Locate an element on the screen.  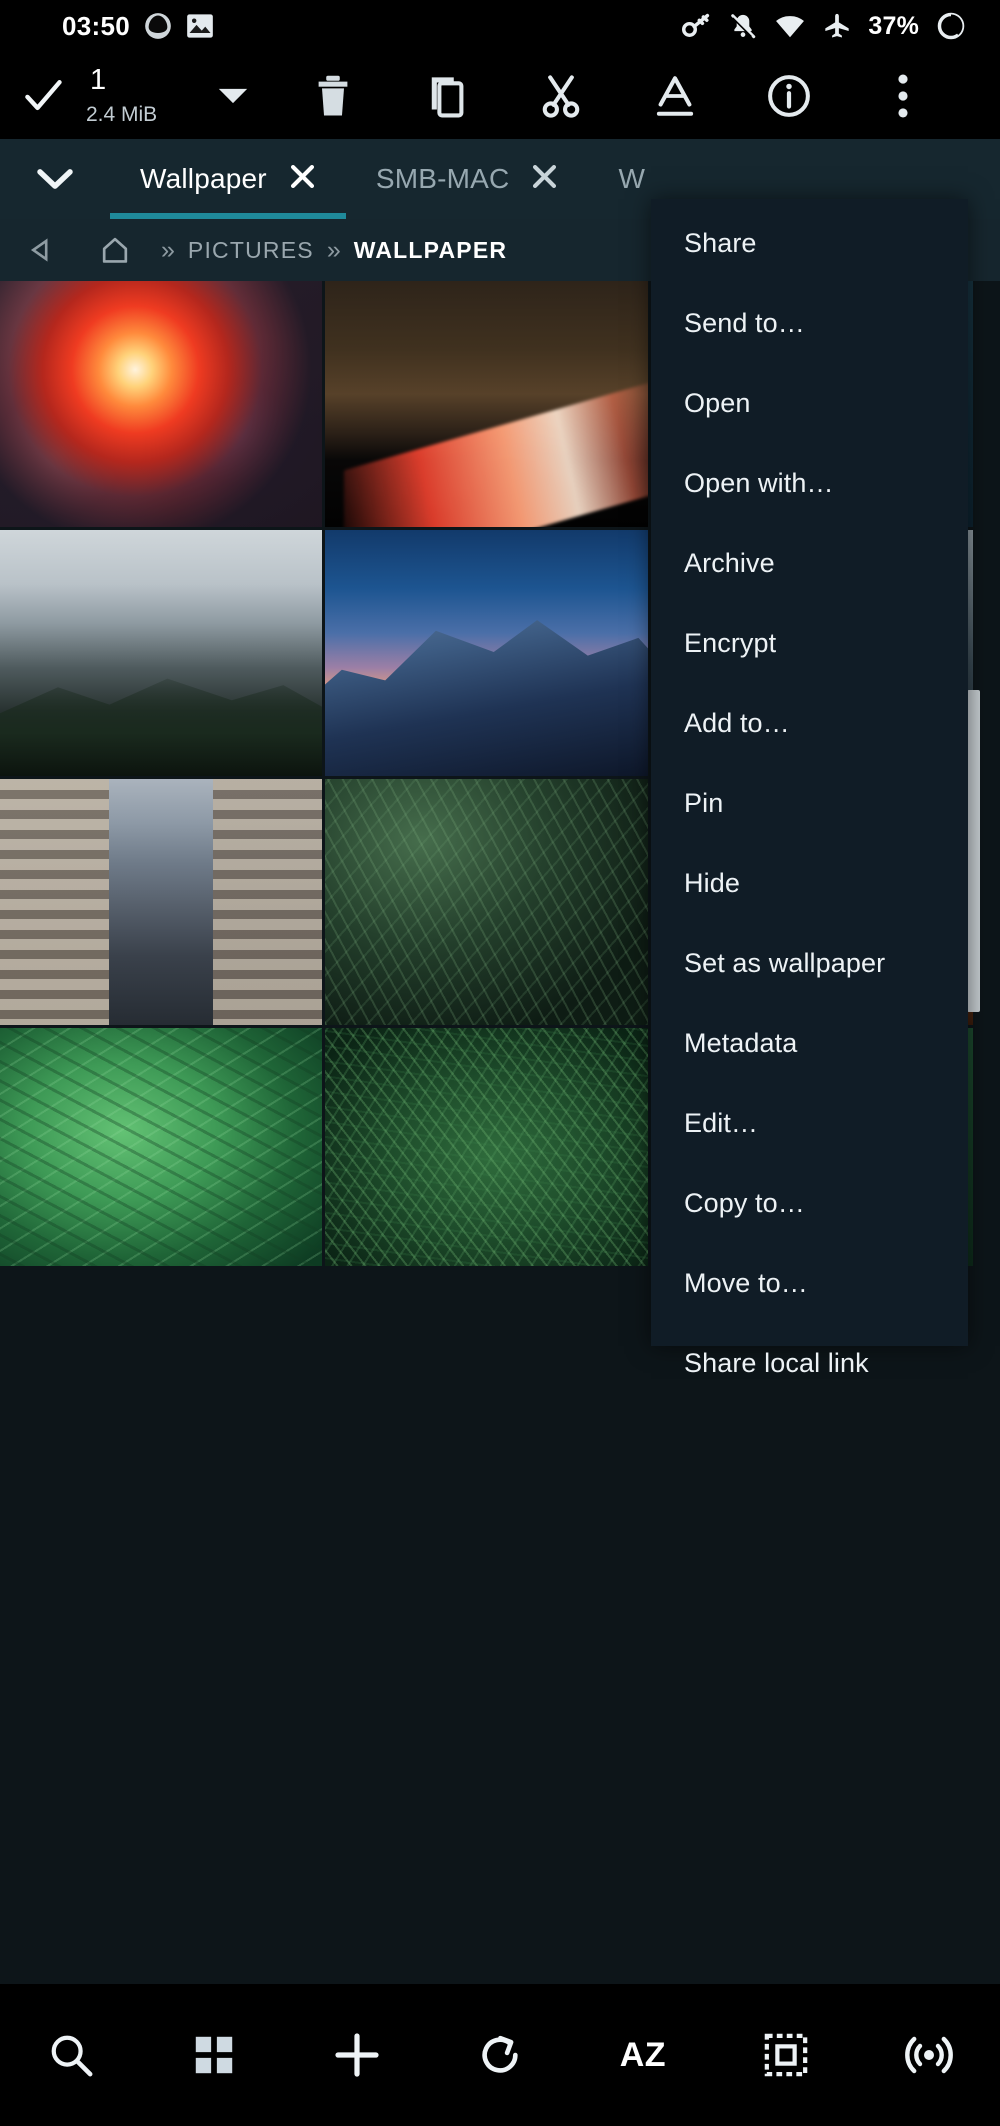
bottom-navigation-bar: AZ is located at coordinates (500, 2055).